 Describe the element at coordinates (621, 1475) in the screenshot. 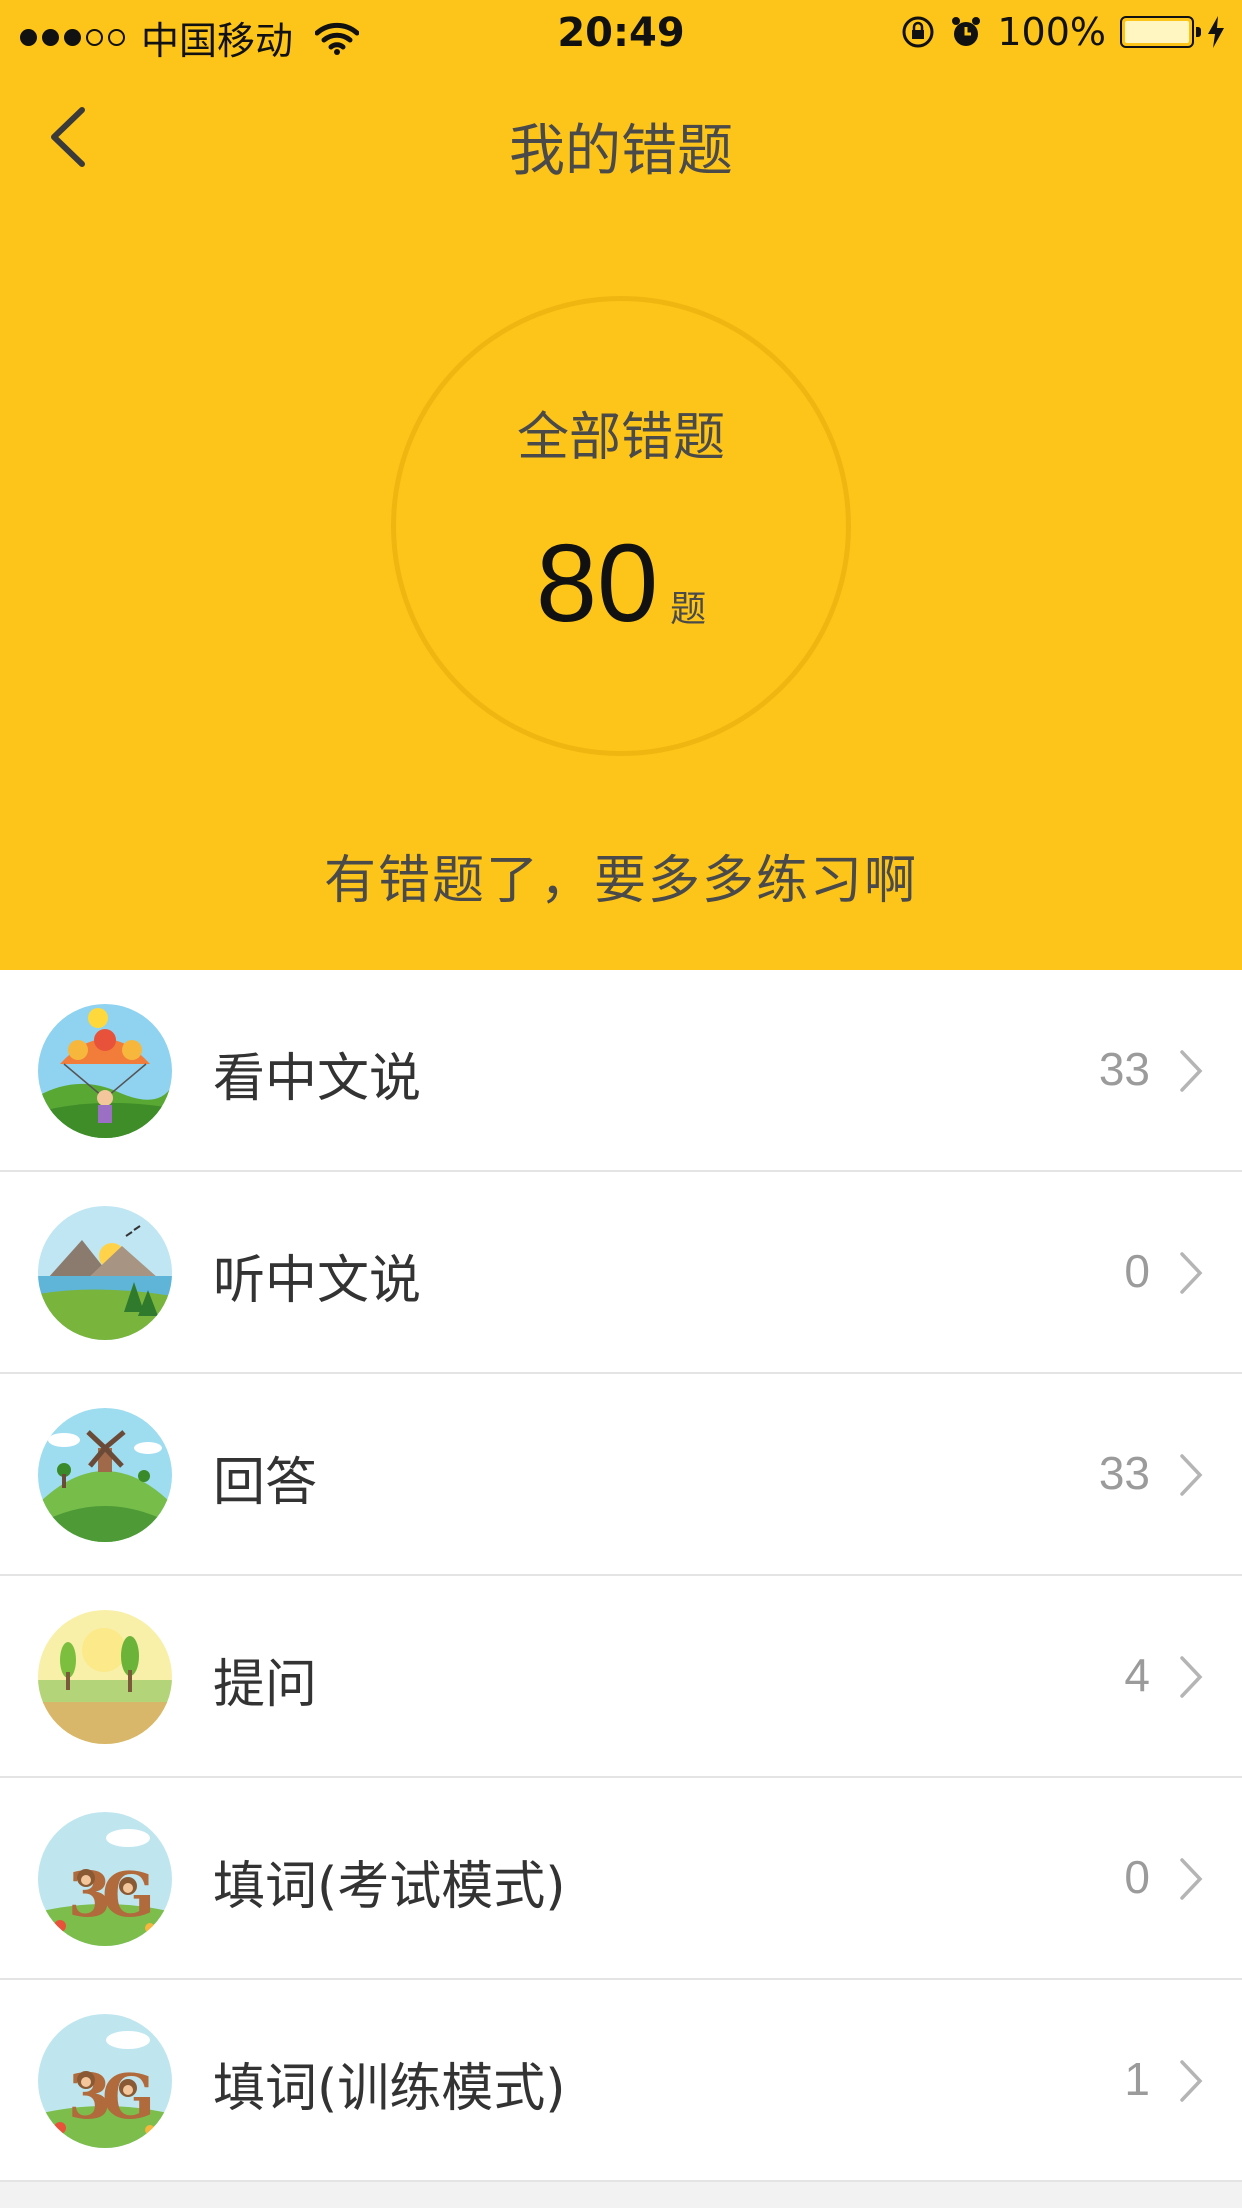

I see `list-item: 回答 33` at that location.